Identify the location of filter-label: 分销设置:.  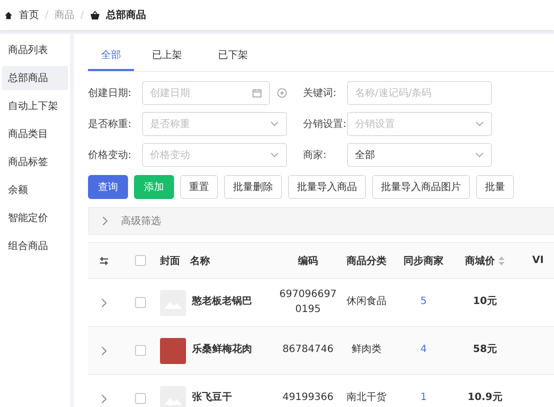
(324, 124).